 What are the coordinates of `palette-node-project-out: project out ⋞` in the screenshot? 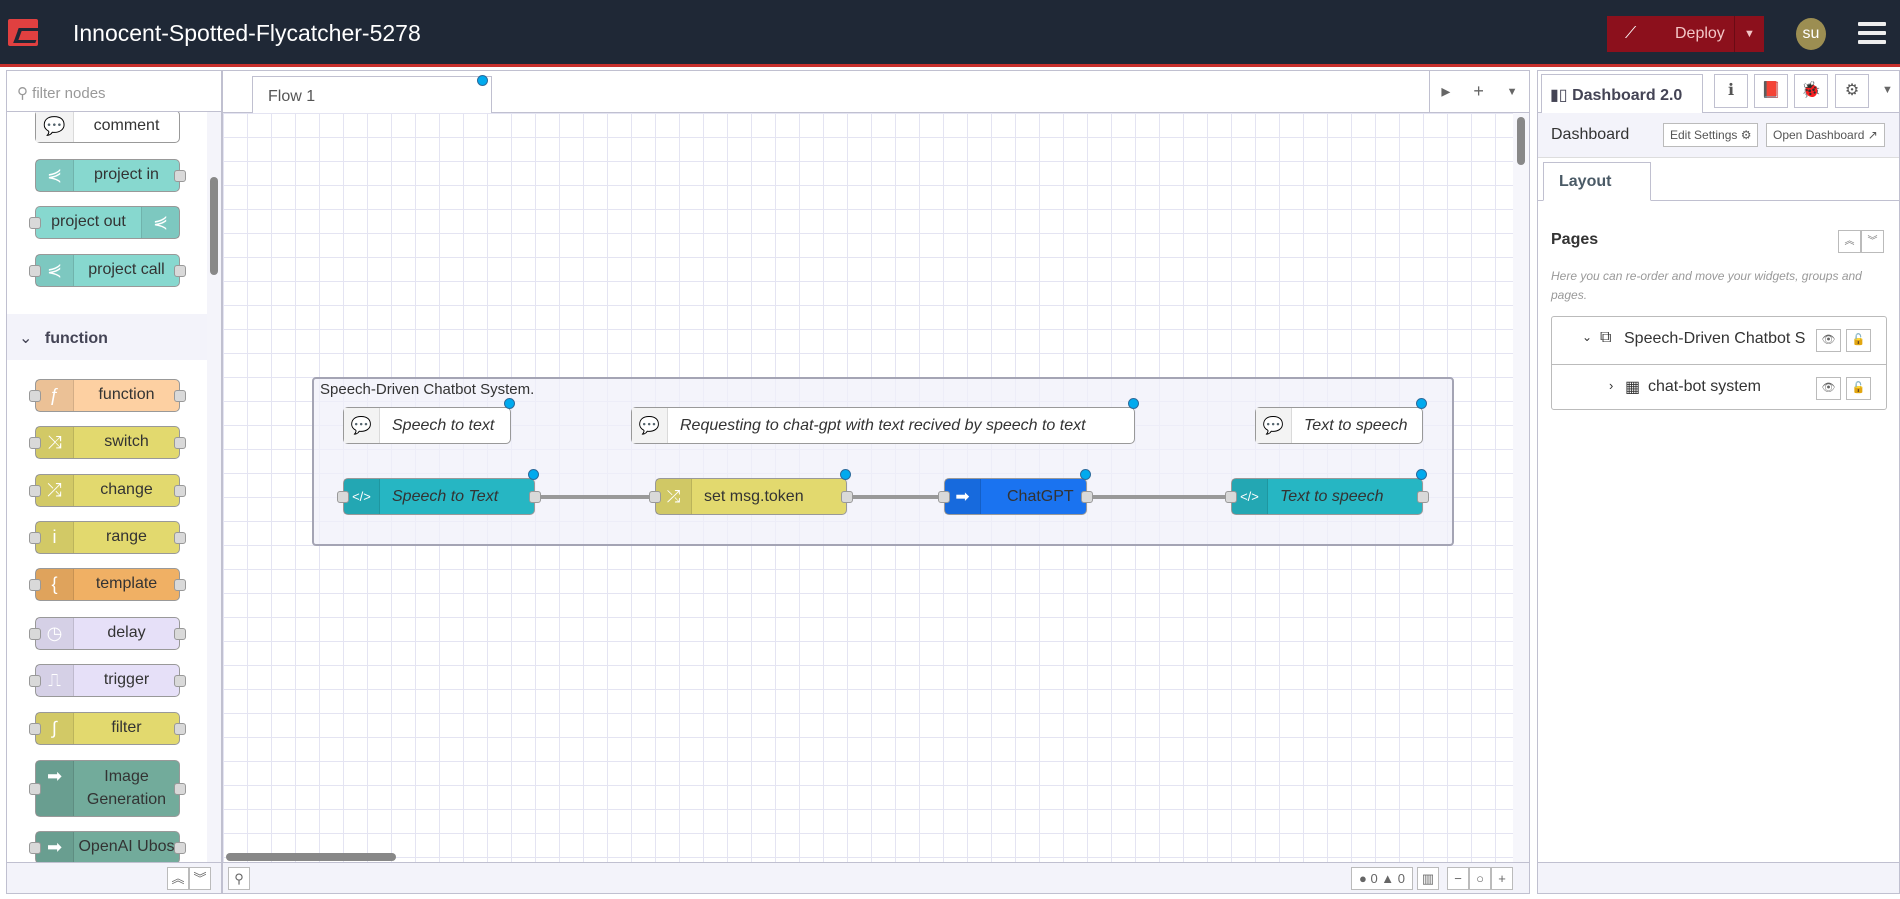 It's located at (104, 222).